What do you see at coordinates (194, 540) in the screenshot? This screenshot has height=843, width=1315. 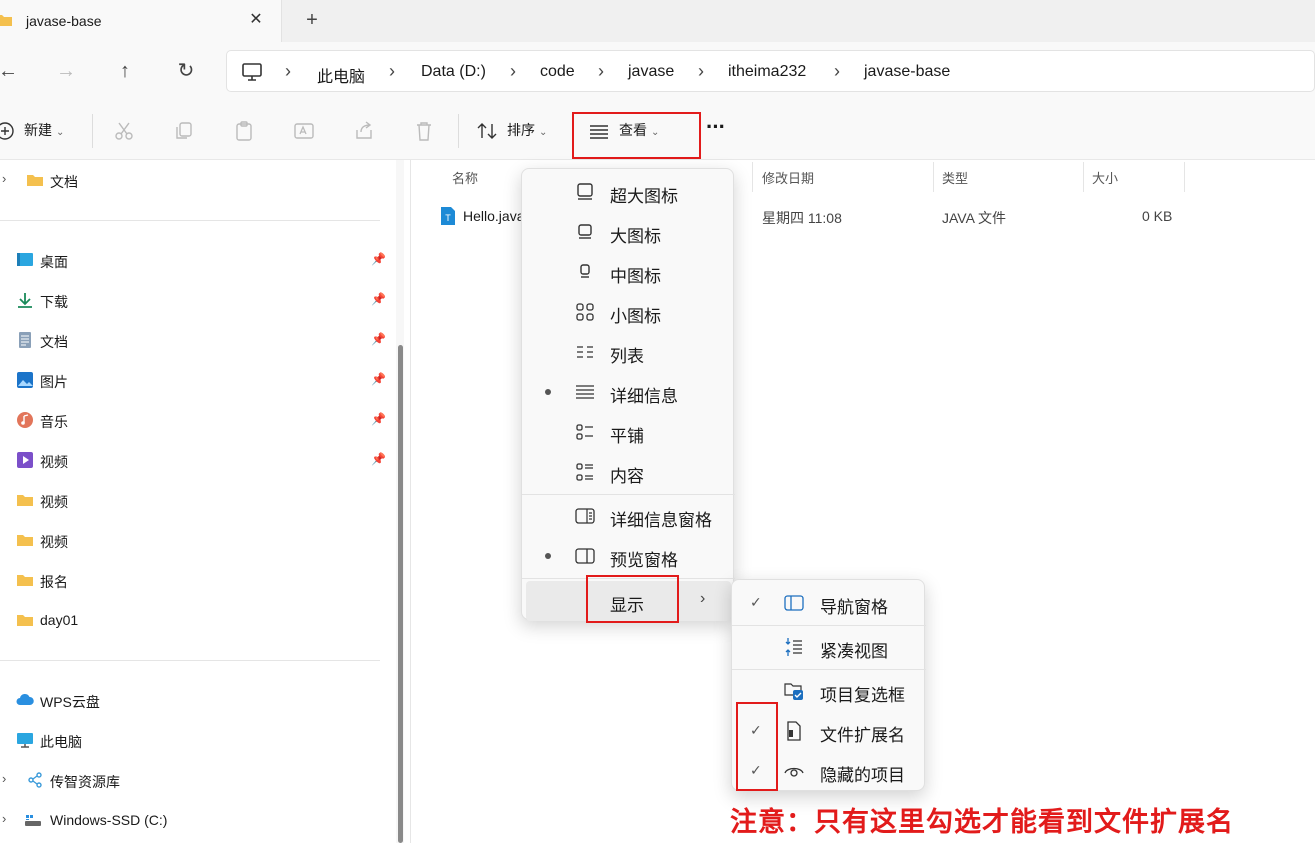 I see `sidebar-item-videos-folder-2: 视频` at bounding box center [194, 540].